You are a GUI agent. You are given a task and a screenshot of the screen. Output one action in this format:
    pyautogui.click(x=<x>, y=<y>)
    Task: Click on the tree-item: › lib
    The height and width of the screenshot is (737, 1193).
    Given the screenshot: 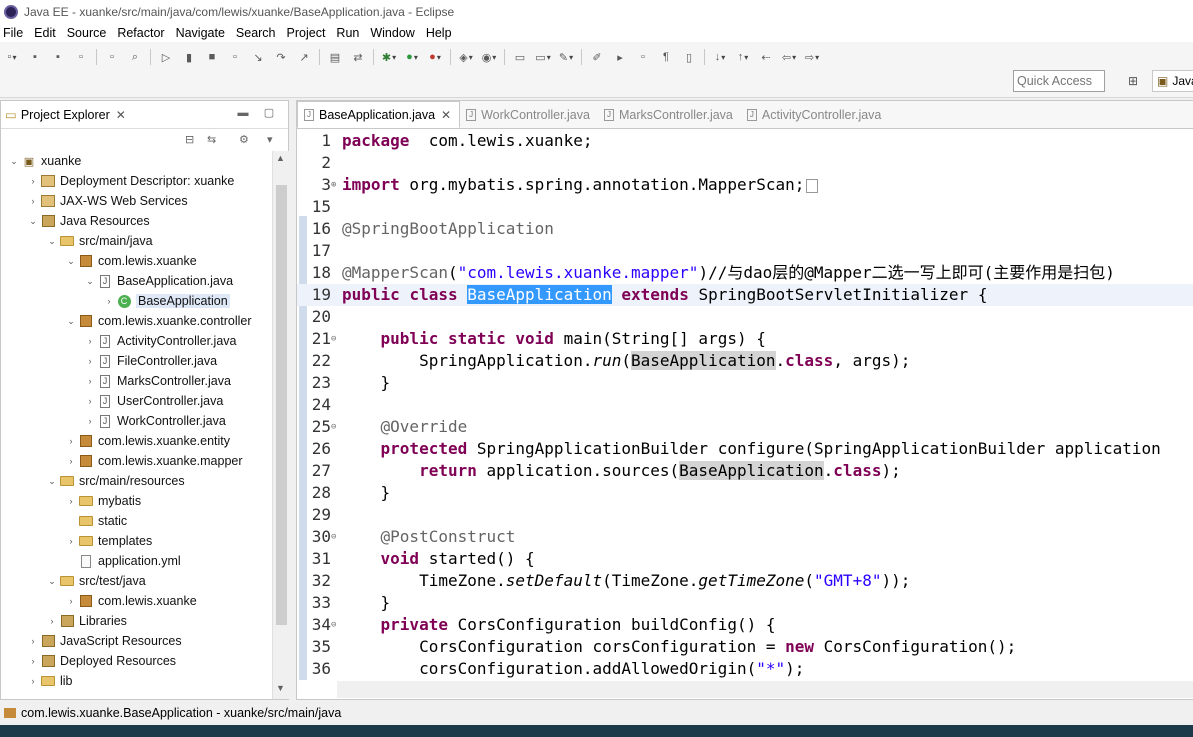 What is the action you would take?
    pyautogui.click(x=136, y=681)
    